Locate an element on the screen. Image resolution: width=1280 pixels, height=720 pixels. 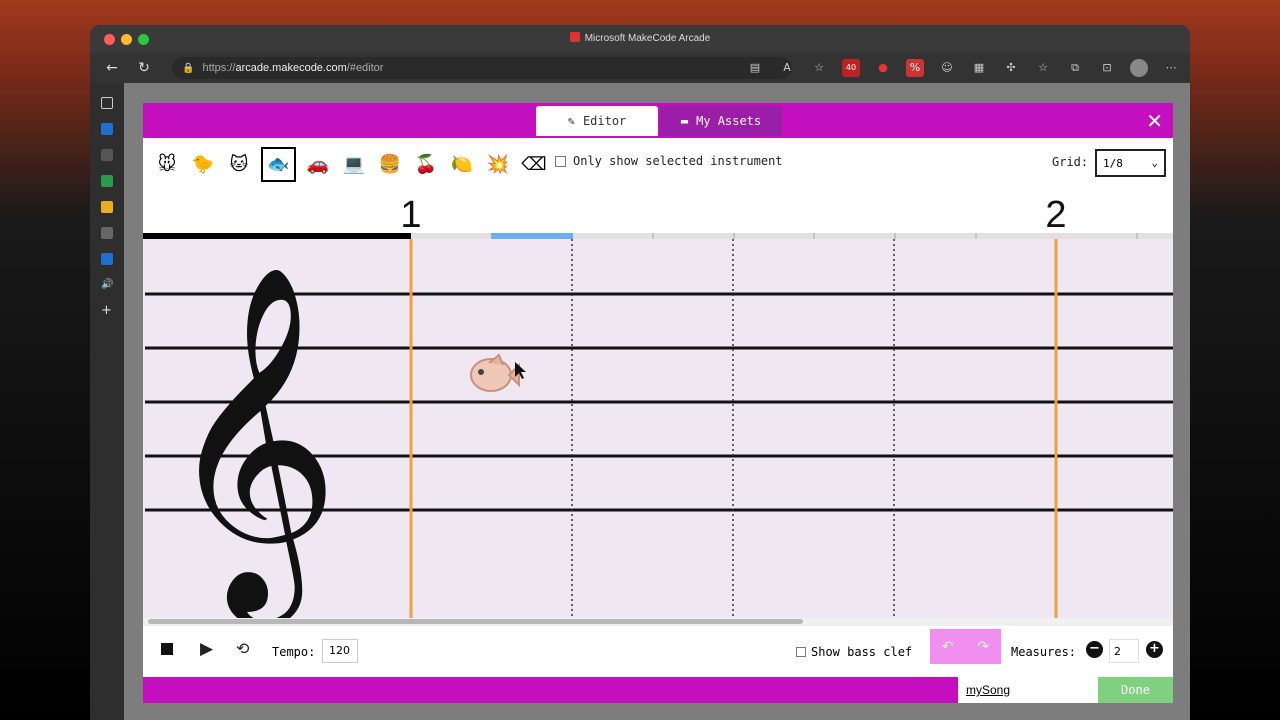
measure-number-1: 1 is located at coordinates (410, 215).